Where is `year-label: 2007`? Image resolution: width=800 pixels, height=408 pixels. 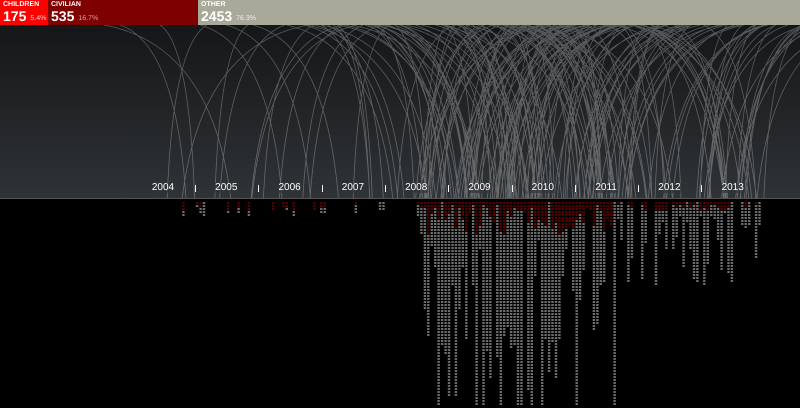
year-label: 2007 is located at coordinates (353, 188).